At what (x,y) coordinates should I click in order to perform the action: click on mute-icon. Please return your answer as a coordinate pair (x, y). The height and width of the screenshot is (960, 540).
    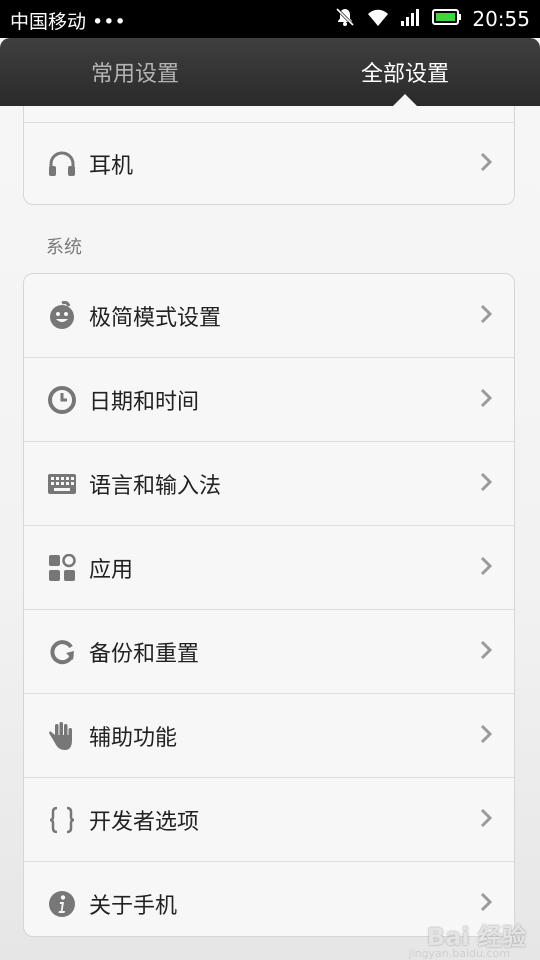
    Looking at the image, I should click on (345, 19).